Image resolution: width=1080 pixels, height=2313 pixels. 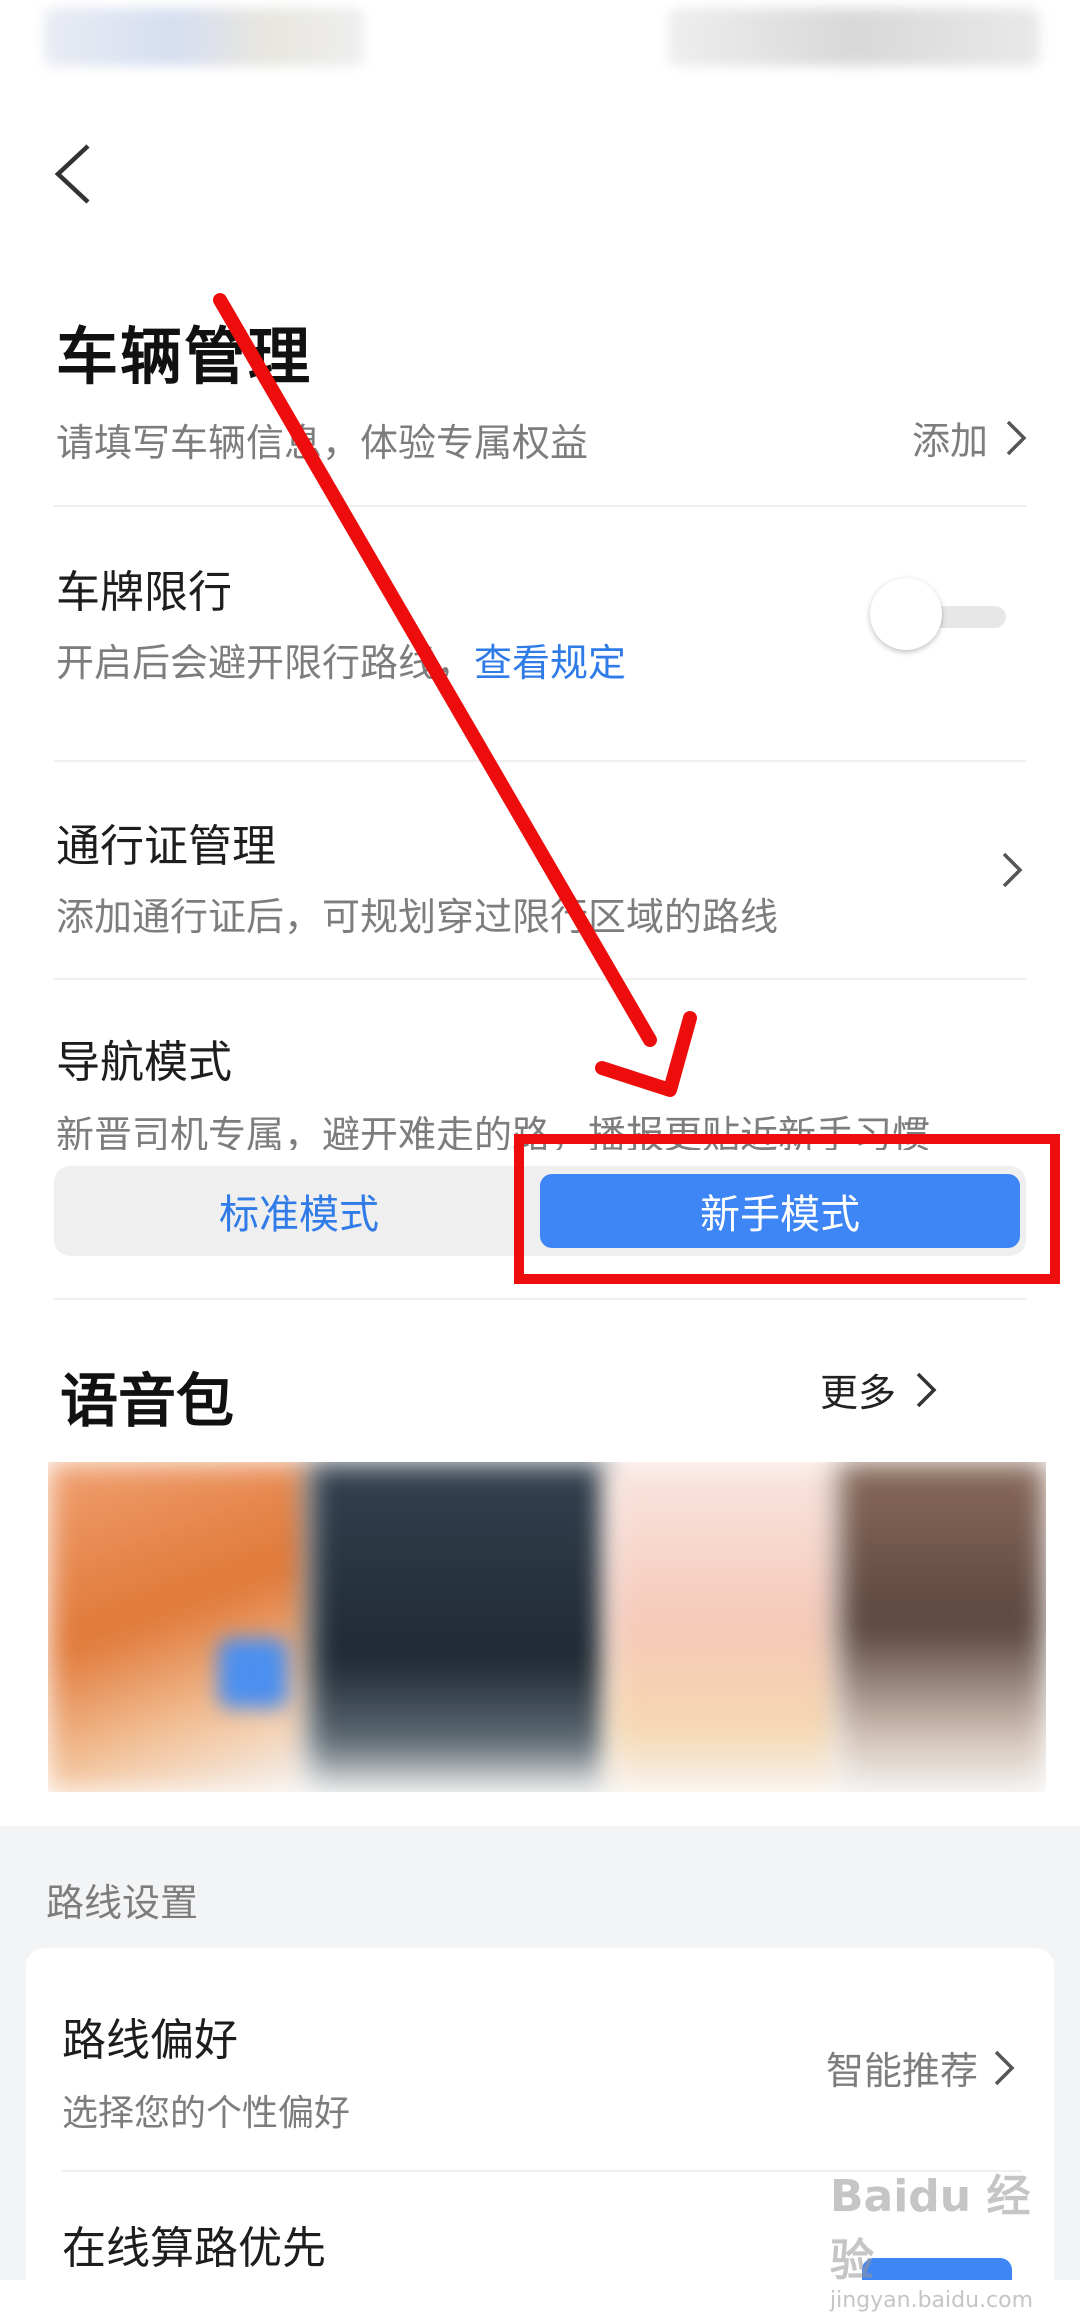 I want to click on watermark: Baidu 经验 jingyan.baidu.com, so click(x=950, y=2236).